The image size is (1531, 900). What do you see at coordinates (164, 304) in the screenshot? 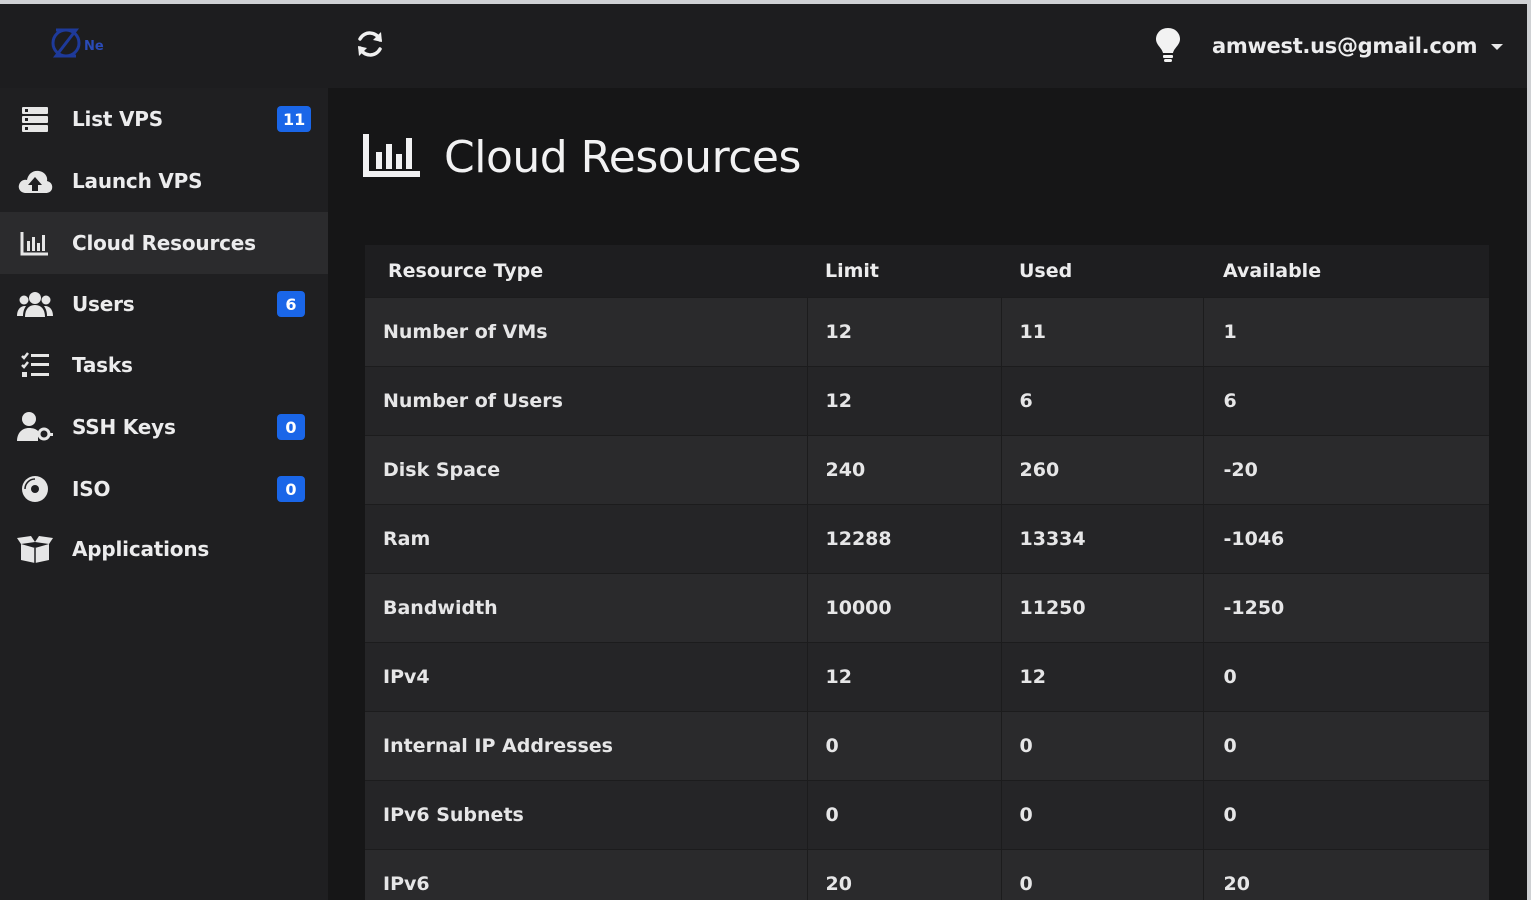
I see `sidebar-item-users: Users 6` at bounding box center [164, 304].